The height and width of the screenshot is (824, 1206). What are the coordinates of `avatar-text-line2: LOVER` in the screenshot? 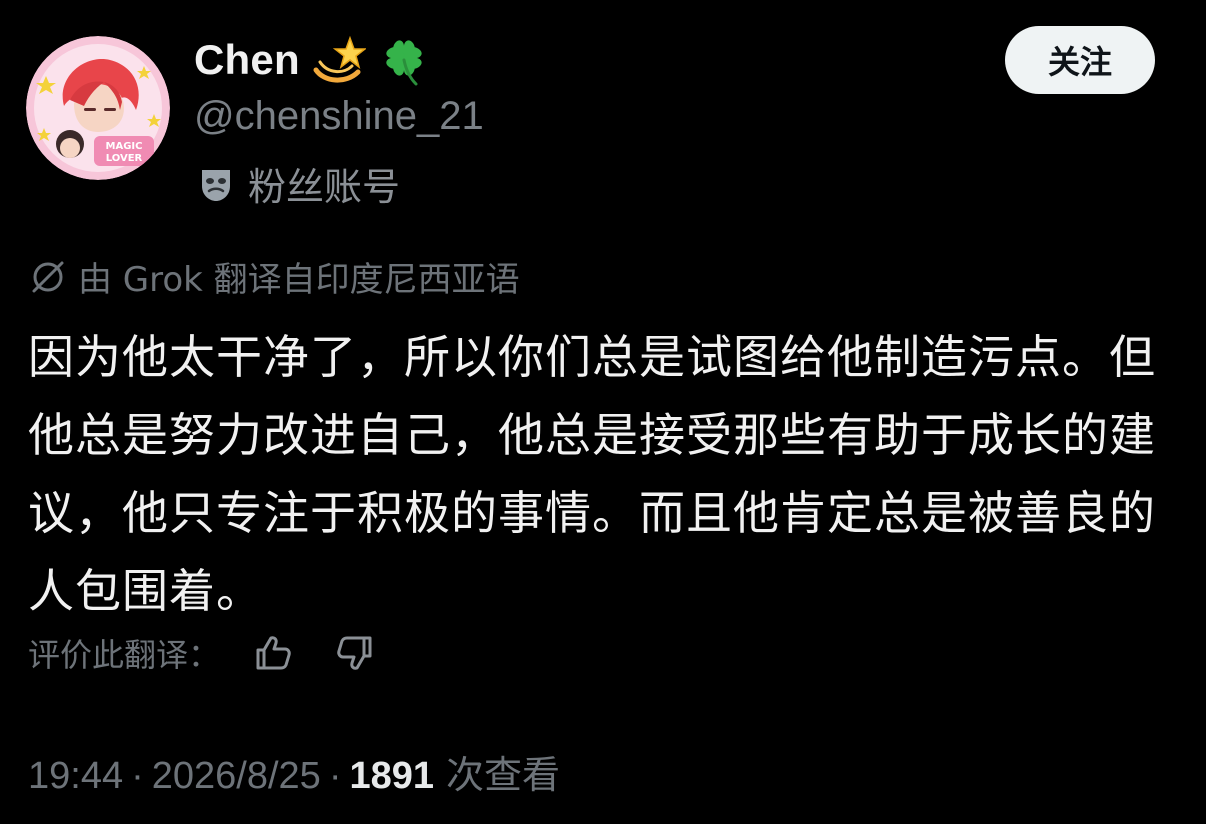 It's located at (124, 158).